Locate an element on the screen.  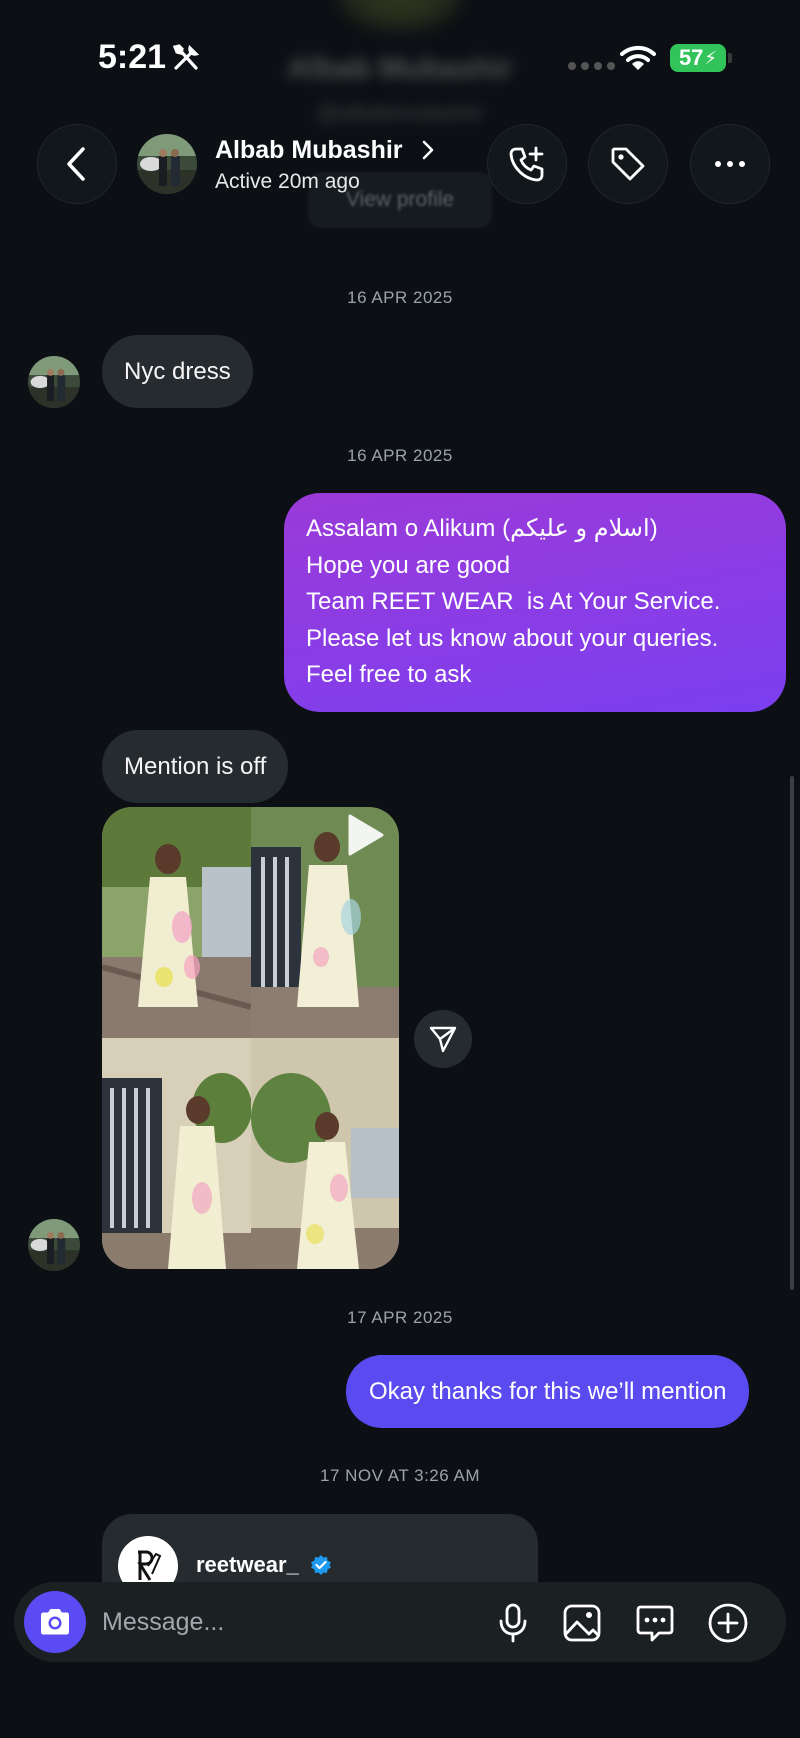
voice-message-button is located at coordinates (513, 1623).